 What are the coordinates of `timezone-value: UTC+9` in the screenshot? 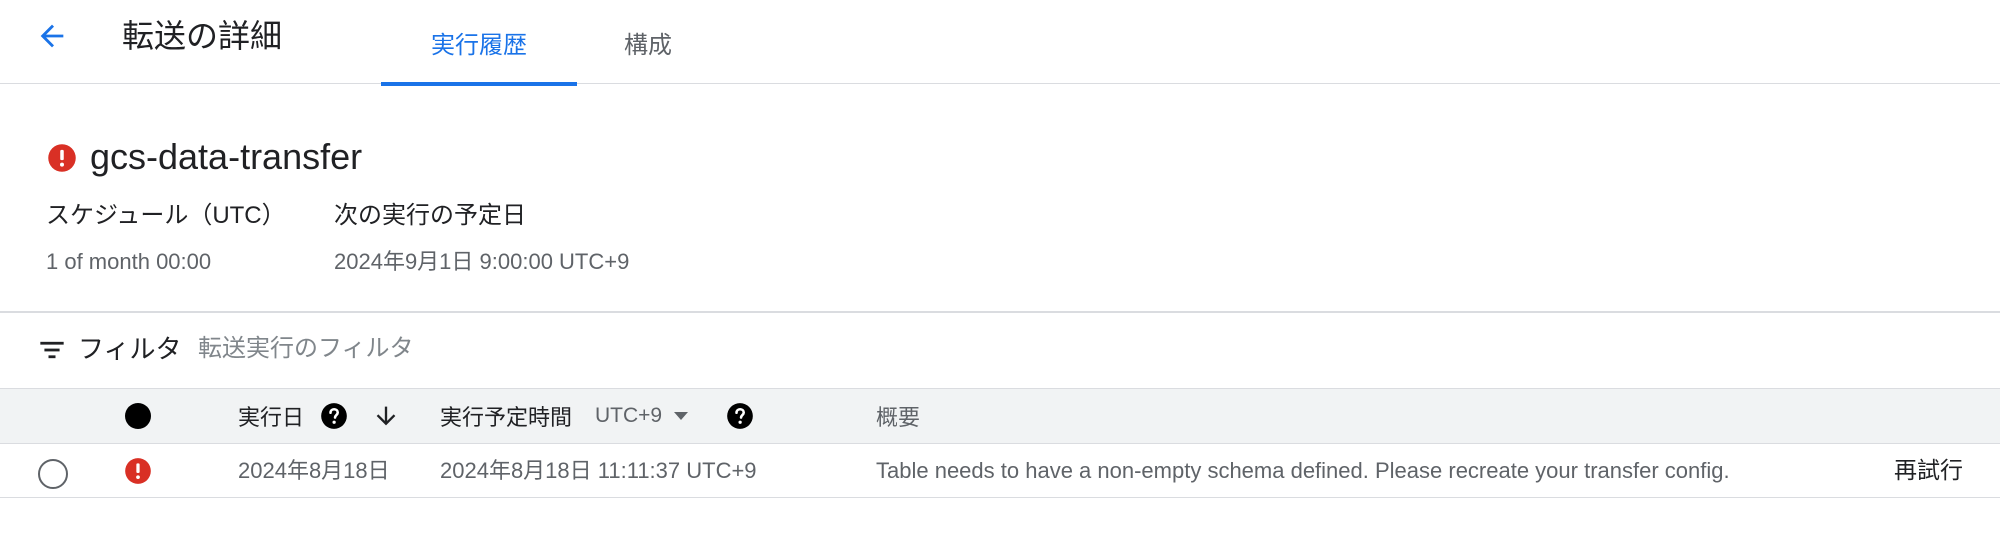 It's located at (629, 415).